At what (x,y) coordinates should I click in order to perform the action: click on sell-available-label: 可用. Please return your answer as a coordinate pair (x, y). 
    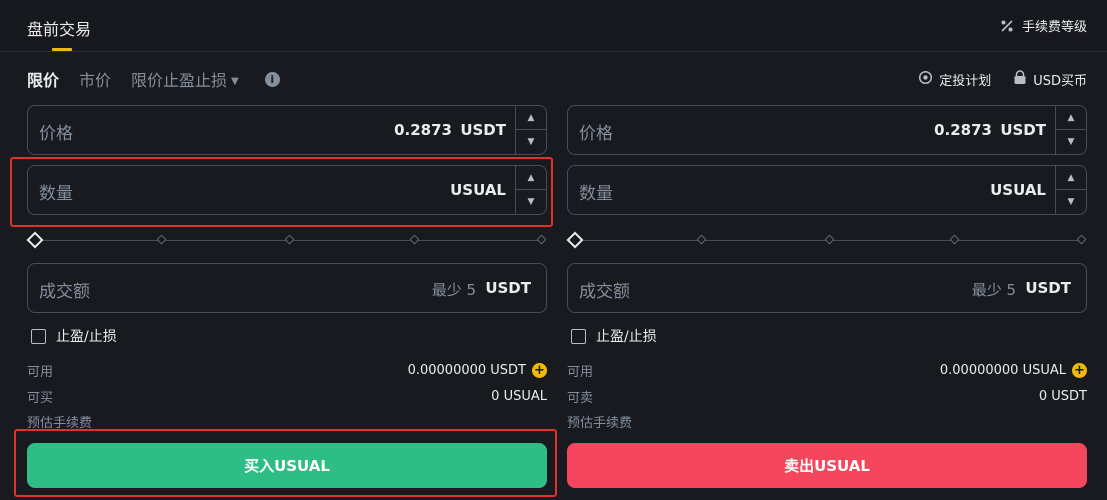
    Looking at the image, I should click on (580, 372).